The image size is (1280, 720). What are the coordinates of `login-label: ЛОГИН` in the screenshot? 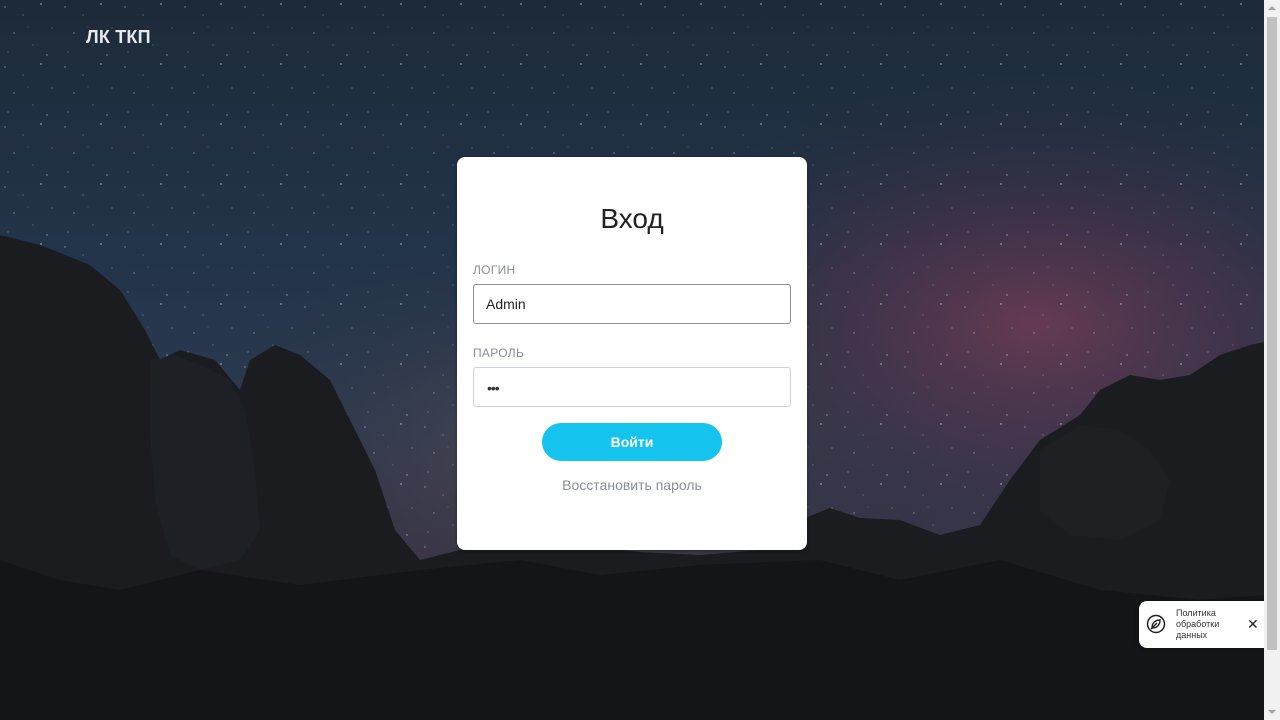 It's located at (494, 270).